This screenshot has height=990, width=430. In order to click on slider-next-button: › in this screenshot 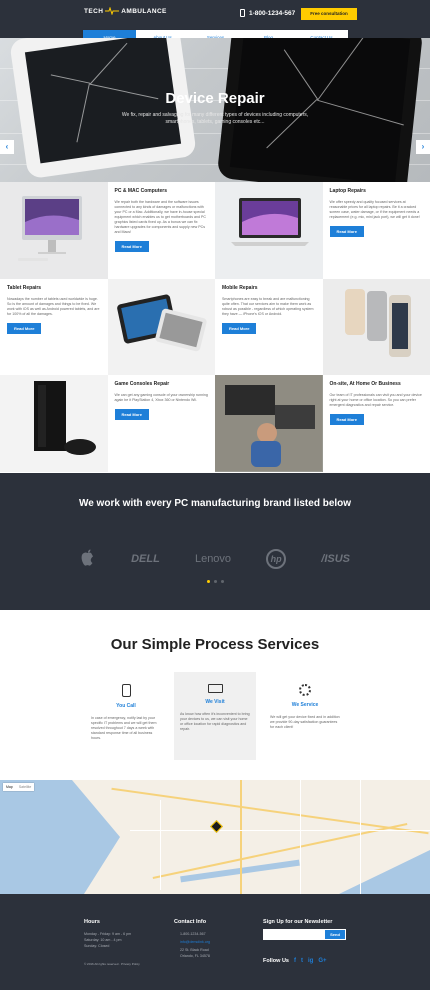, I will do `click(423, 147)`.